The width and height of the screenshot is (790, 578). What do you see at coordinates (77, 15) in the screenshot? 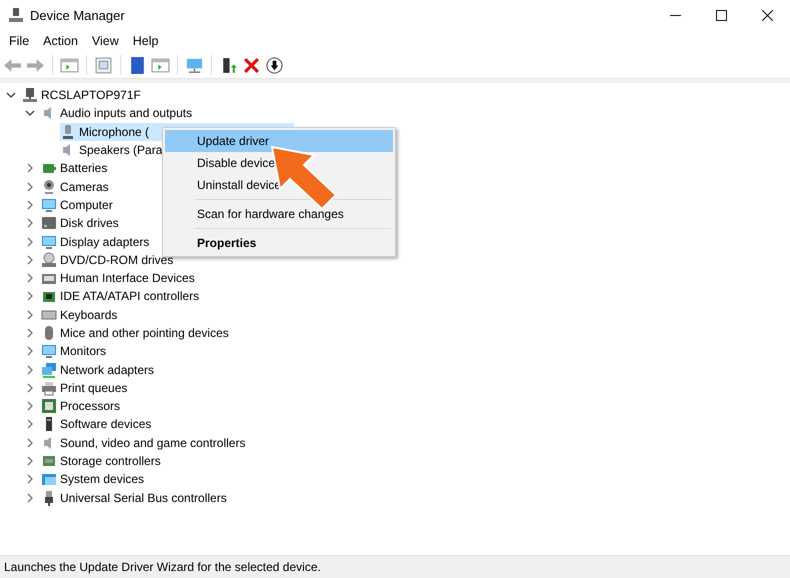
I see `window-title: Device Manager` at bounding box center [77, 15].